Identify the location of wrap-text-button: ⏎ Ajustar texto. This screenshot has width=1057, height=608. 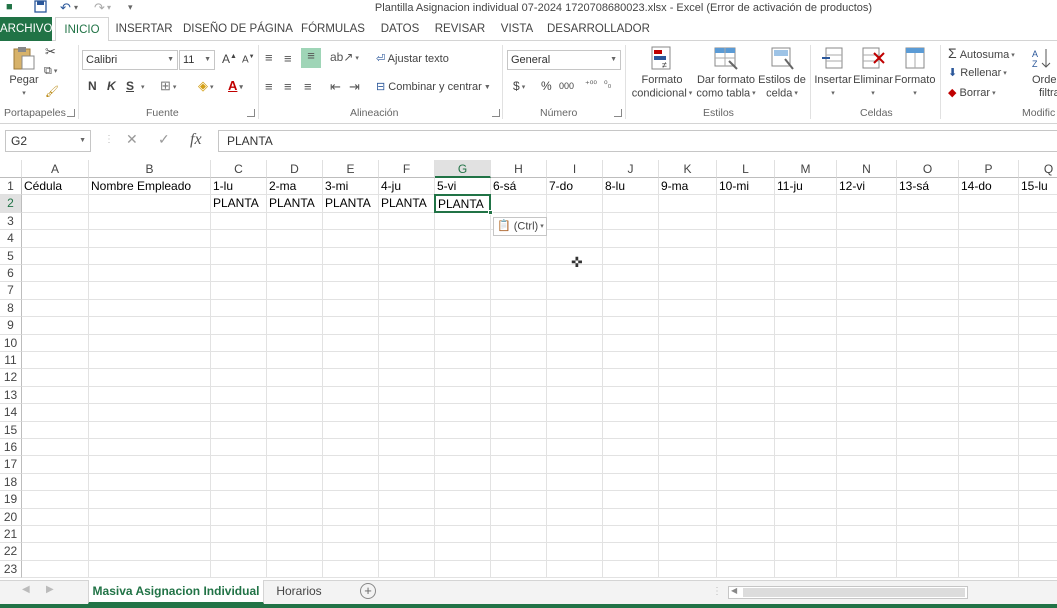
(412, 58).